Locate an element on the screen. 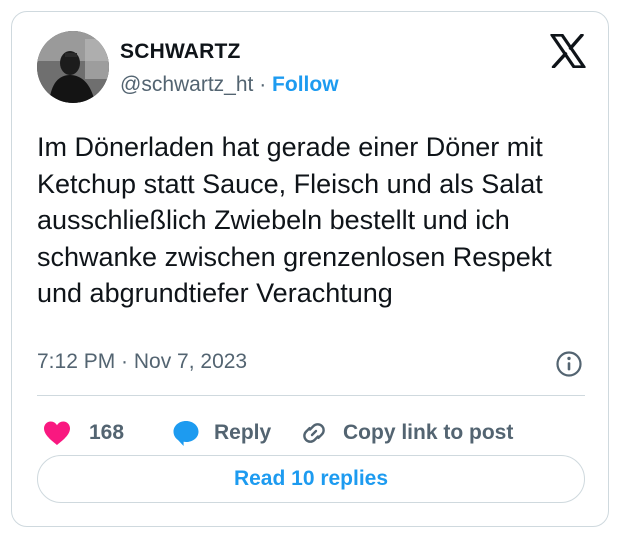  handle: @schwartz_ht is located at coordinates (186, 84).